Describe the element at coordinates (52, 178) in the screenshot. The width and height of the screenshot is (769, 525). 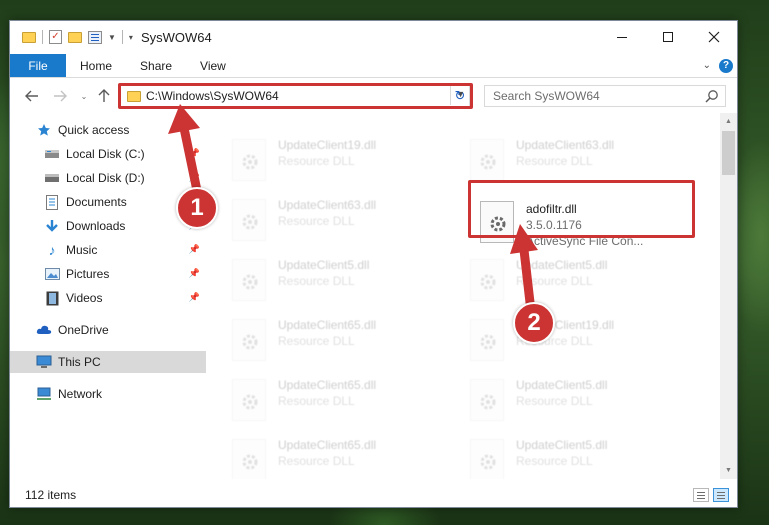
I see `drive-icon` at that location.